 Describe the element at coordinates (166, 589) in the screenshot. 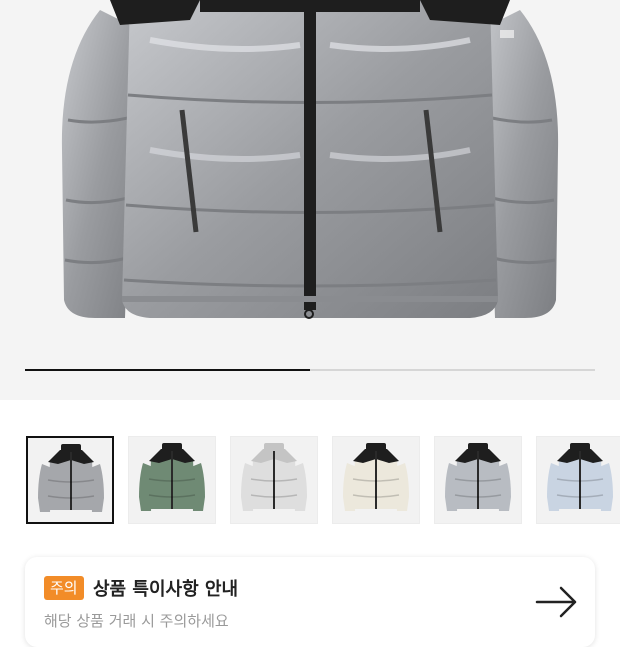

I see `notice-title: 상품 특이사항 안내` at that location.